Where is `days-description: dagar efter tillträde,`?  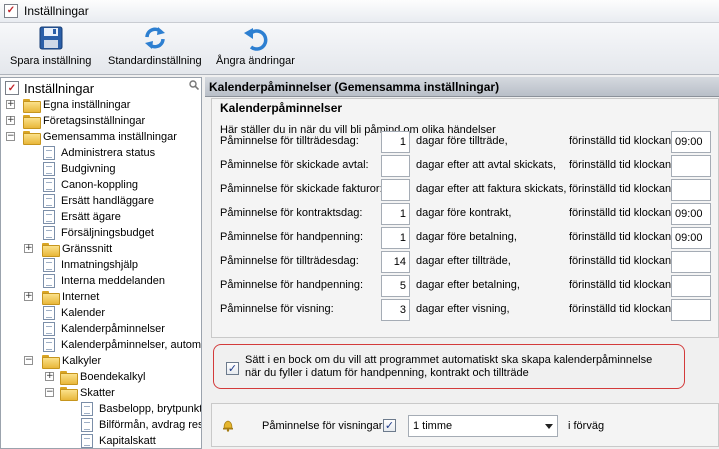 days-description: dagar efter tillträde, is located at coordinates (463, 261).